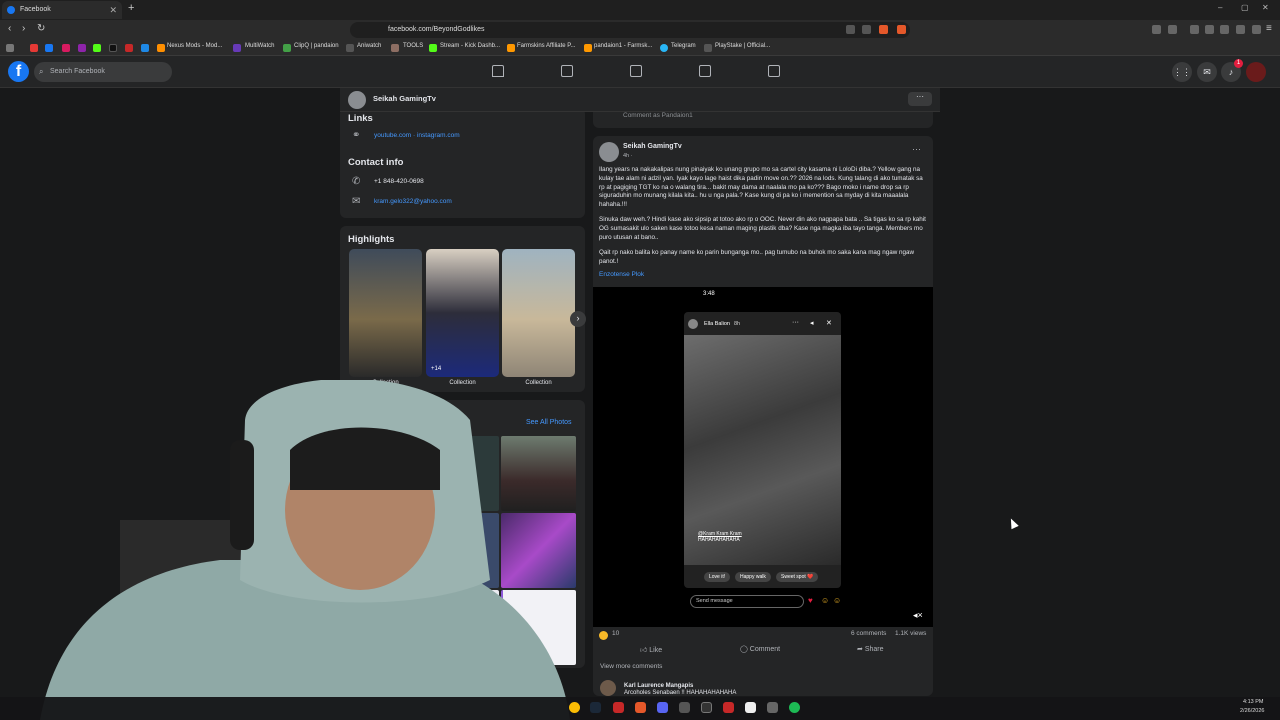 The image size is (1280, 720). What do you see at coordinates (868, 633) in the screenshot?
I see `comments-count: 6 comments` at bounding box center [868, 633].